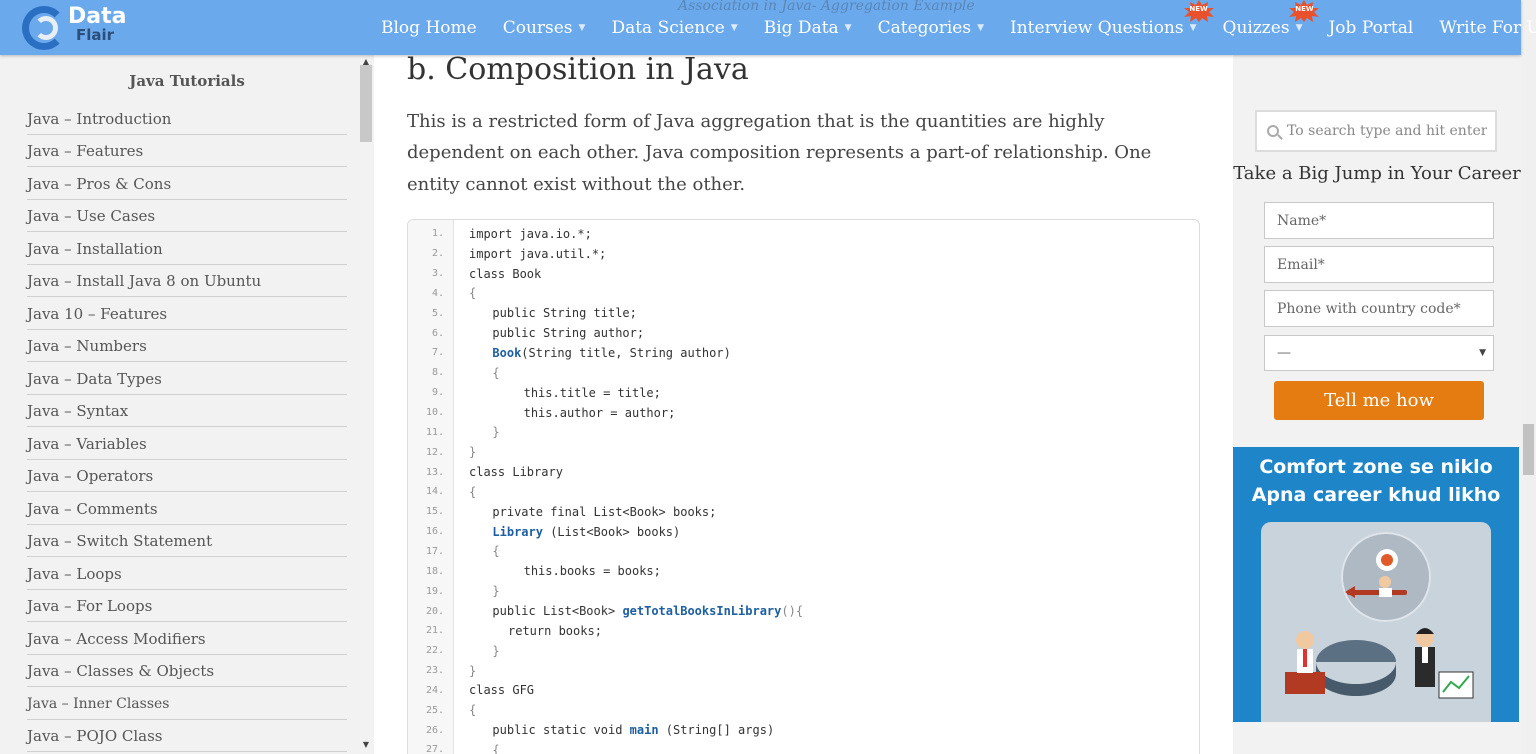  What do you see at coordinates (516, 472) in the screenshot?
I see `code-token: class Library` at bounding box center [516, 472].